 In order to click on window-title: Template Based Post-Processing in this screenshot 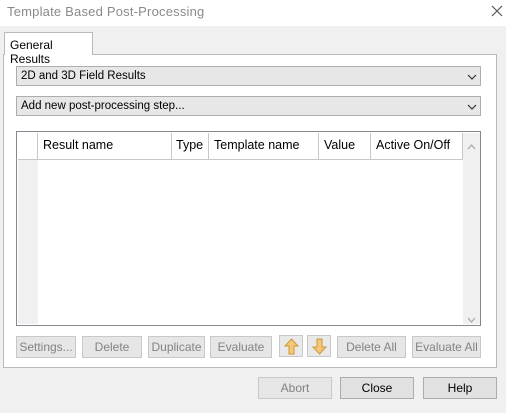, I will do `click(106, 11)`.